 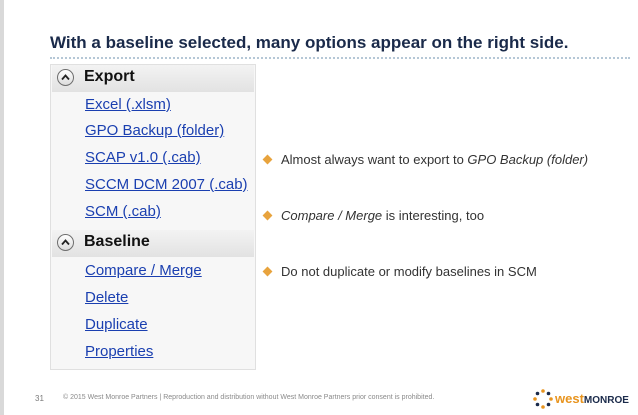 I want to click on bullet-text: Almost always want to export to, so click(x=374, y=159).